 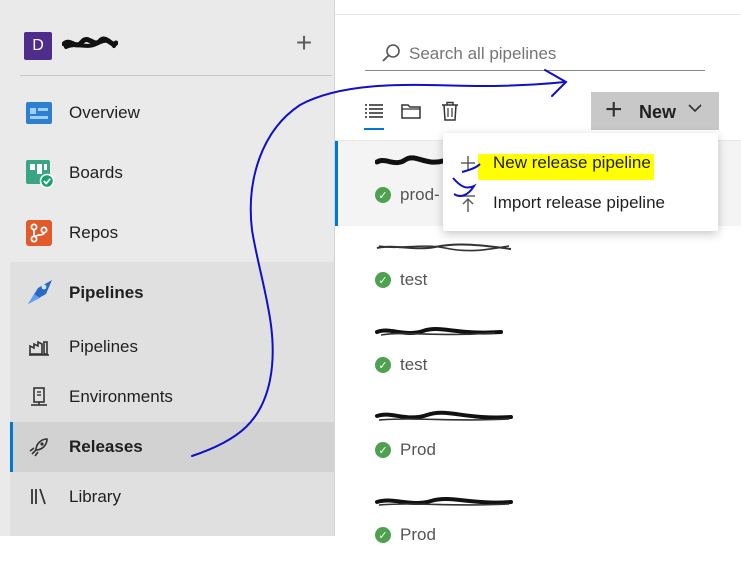 What do you see at coordinates (106, 446) in the screenshot?
I see `sidebar-item-label: Releases` at bounding box center [106, 446].